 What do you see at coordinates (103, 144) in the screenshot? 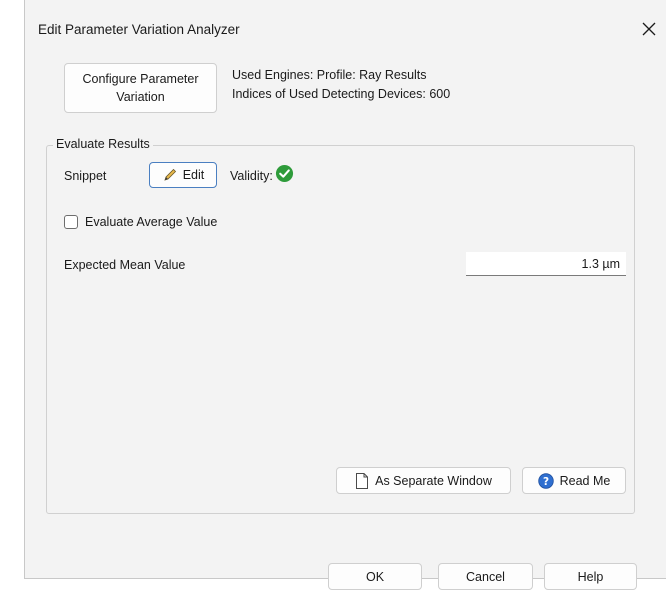
I see `group-title: Evaluate Results` at bounding box center [103, 144].